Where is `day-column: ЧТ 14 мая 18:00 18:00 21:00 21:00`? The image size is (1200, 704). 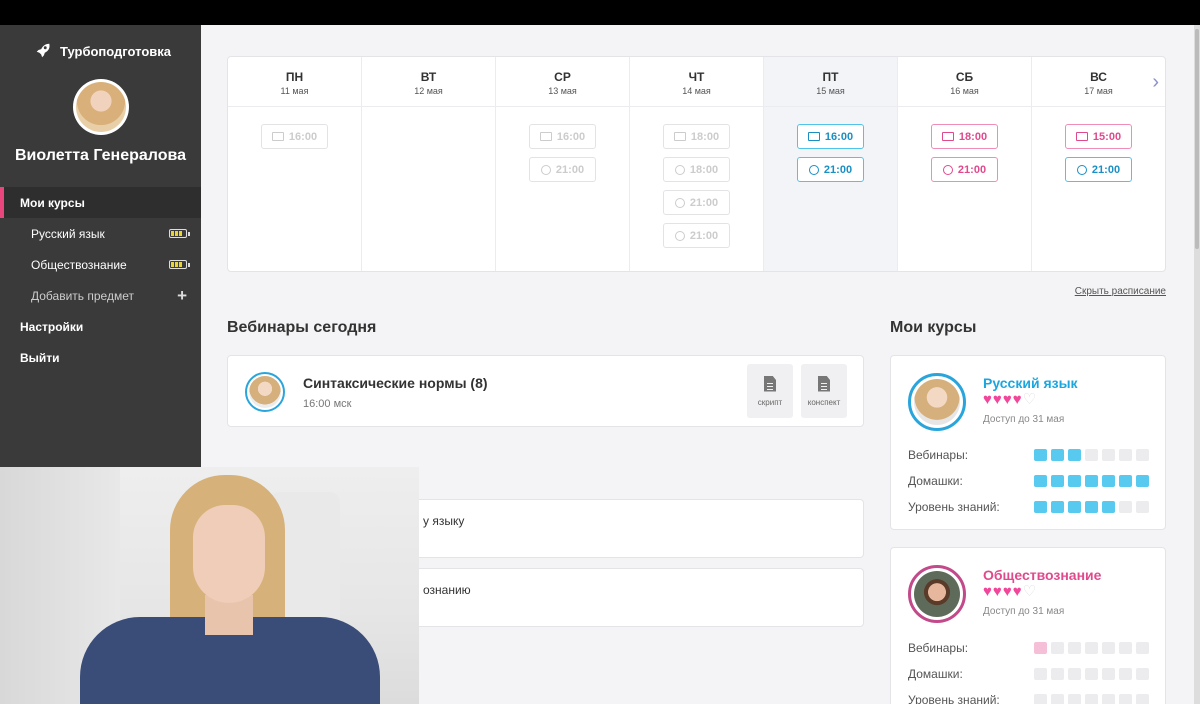 day-column: ЧТ 14 мая 18:00 18:00 21:00 21:00 is located at coordinates (697, 164).